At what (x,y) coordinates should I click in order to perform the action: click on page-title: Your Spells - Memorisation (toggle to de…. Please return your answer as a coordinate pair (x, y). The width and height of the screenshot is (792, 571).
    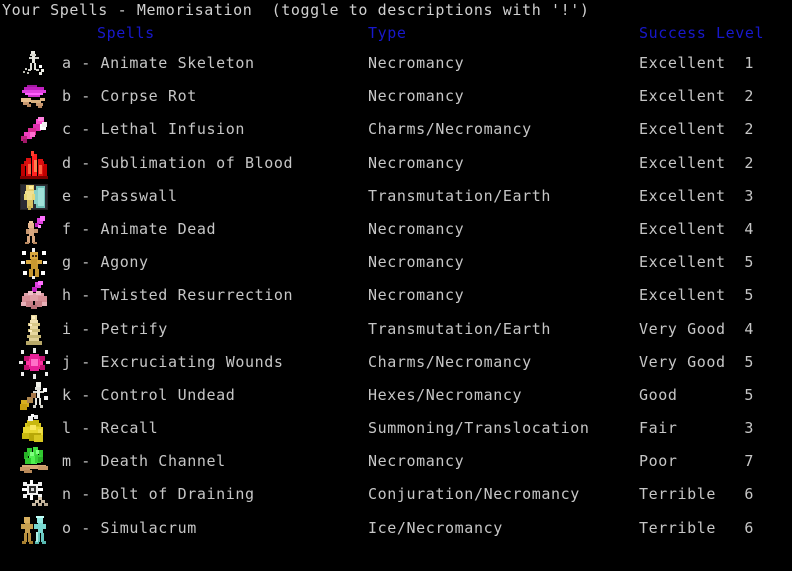
    Looking at the image, I should click on (296, 10).